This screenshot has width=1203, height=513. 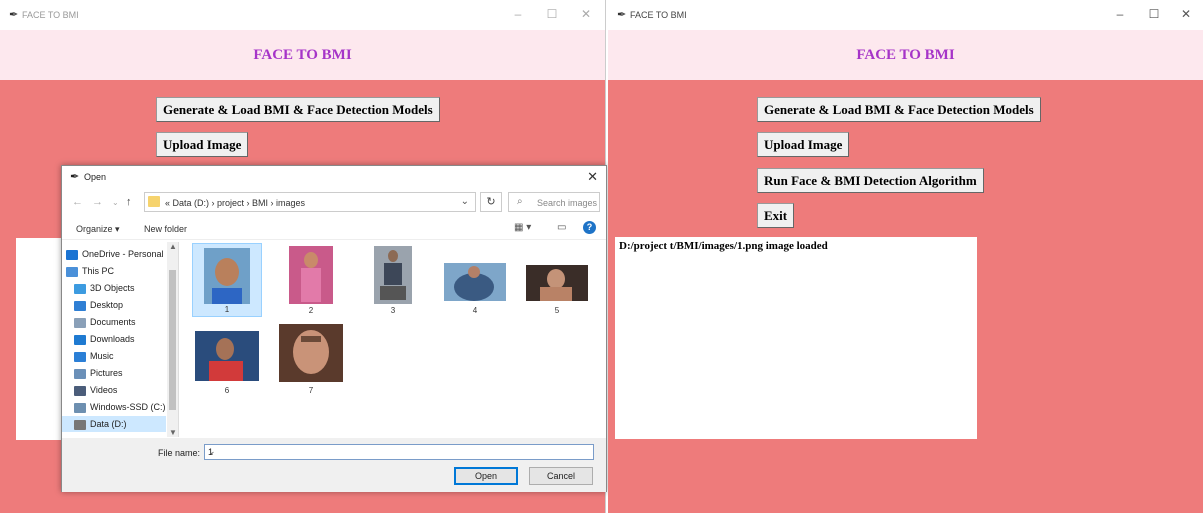 I want to click on back-arrow-icon: ←, so click(x=77, y=202).